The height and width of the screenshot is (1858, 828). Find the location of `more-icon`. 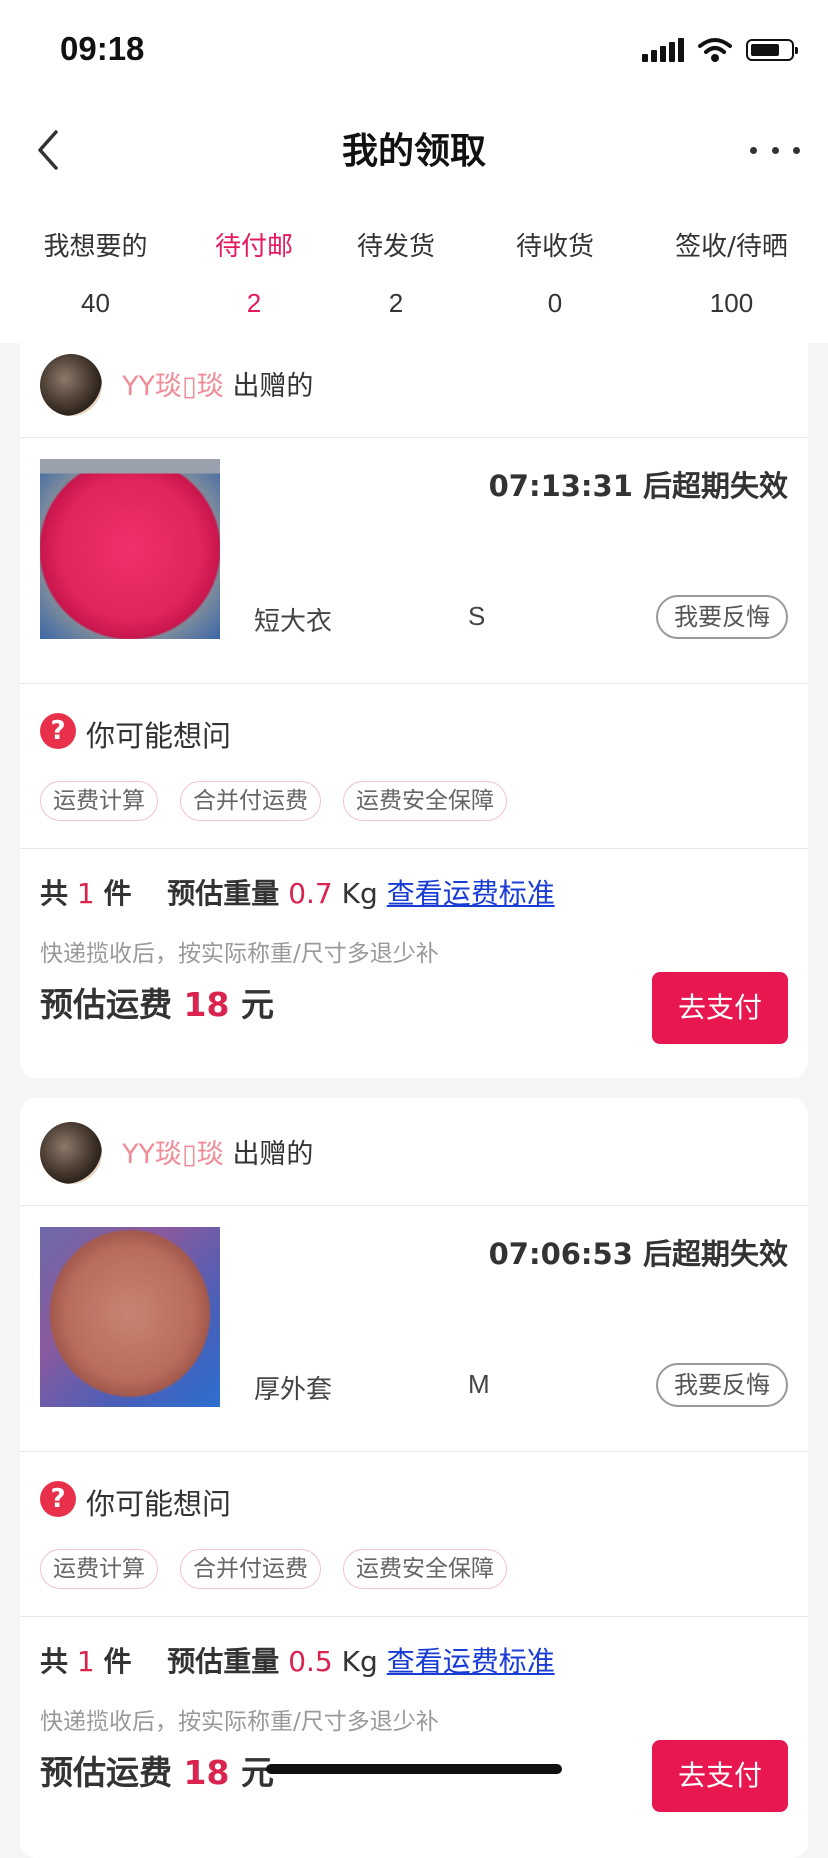

more-icon is located at coordinates (775, 150).